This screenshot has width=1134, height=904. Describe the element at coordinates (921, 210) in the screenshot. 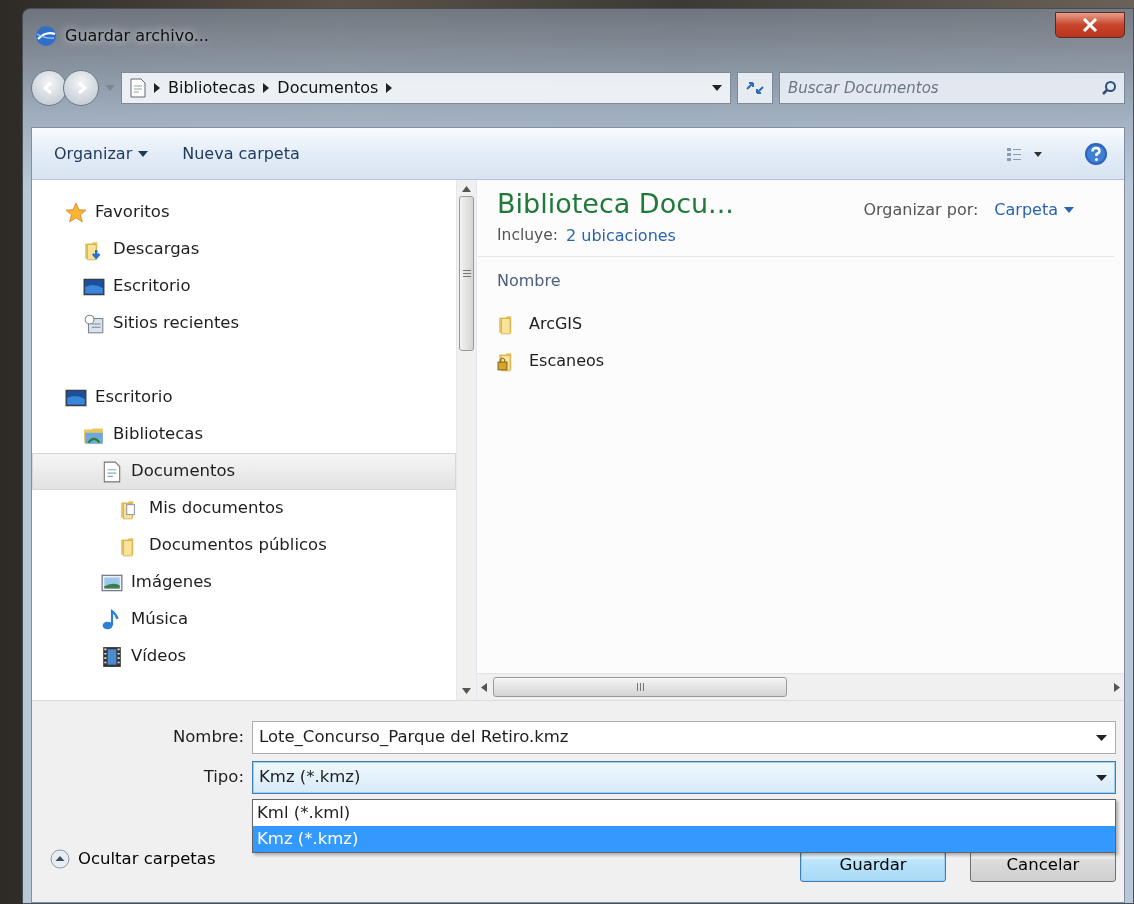

I see `arrange-by-label: Organizar por:` at that location.